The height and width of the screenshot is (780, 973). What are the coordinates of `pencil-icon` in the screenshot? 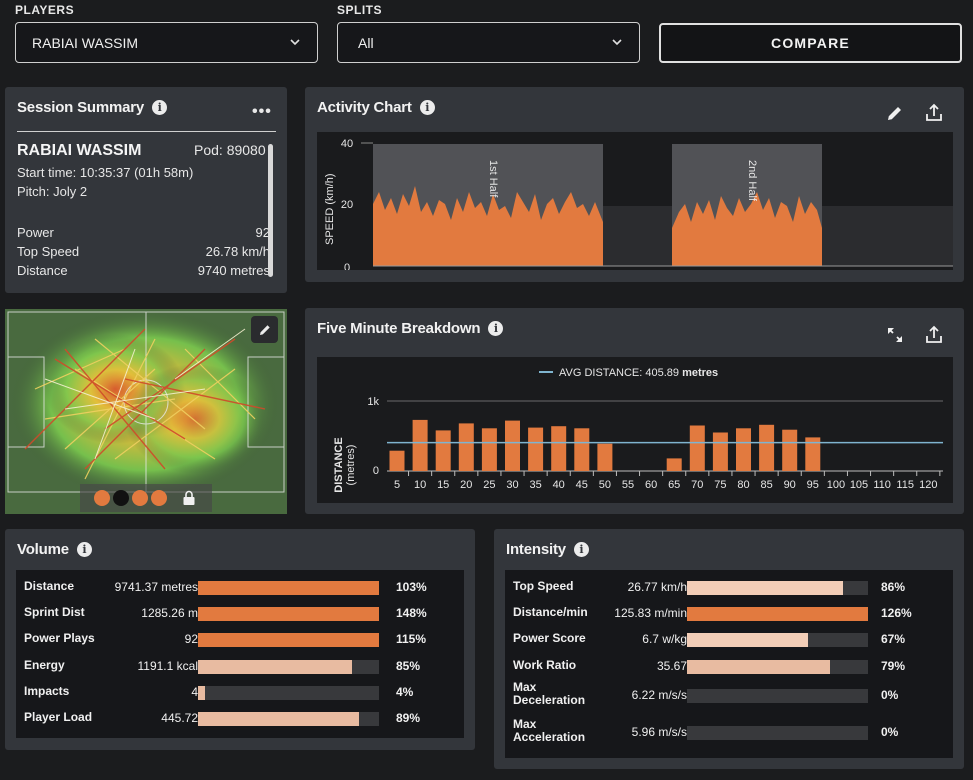 It's located at (895, 113).